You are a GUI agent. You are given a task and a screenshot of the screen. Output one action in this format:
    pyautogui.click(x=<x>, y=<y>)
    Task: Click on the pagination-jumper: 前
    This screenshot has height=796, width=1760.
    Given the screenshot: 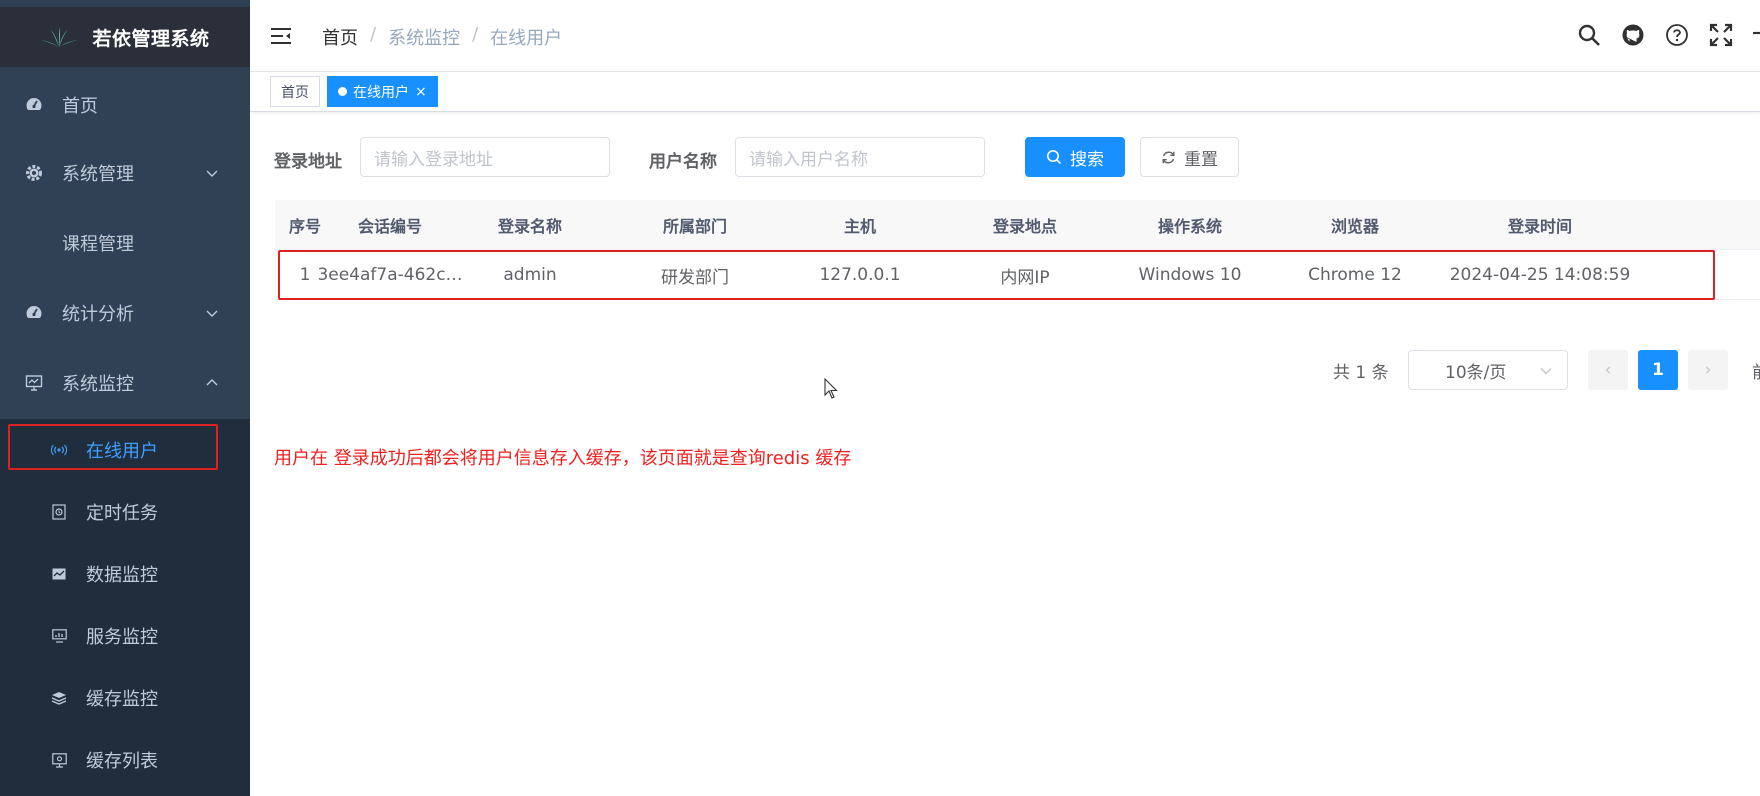 What is the action you would take?
    pyautogui.click(x=1756, y=370)
    